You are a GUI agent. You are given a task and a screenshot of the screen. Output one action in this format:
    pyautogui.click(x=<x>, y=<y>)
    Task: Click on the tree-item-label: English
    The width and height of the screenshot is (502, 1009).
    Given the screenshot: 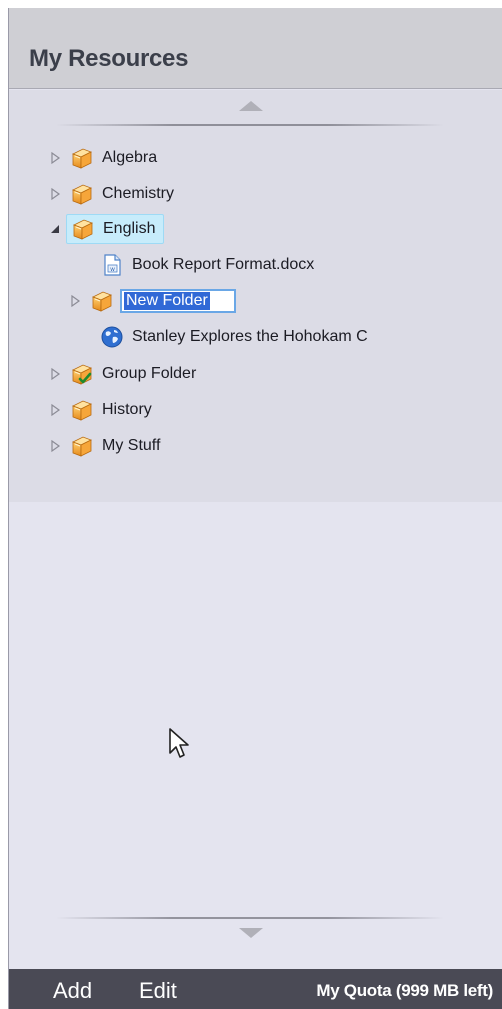 What is the action you would take?
    pyautogui.click(x=129, y=228)
    